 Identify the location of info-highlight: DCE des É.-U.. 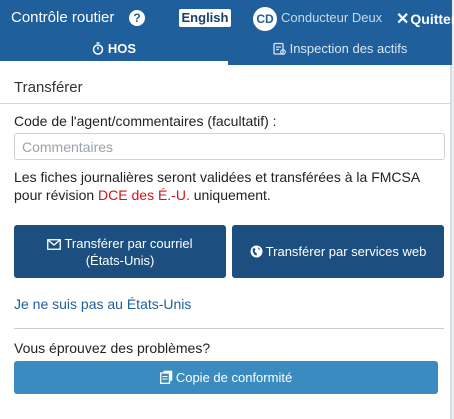
(144, 195).